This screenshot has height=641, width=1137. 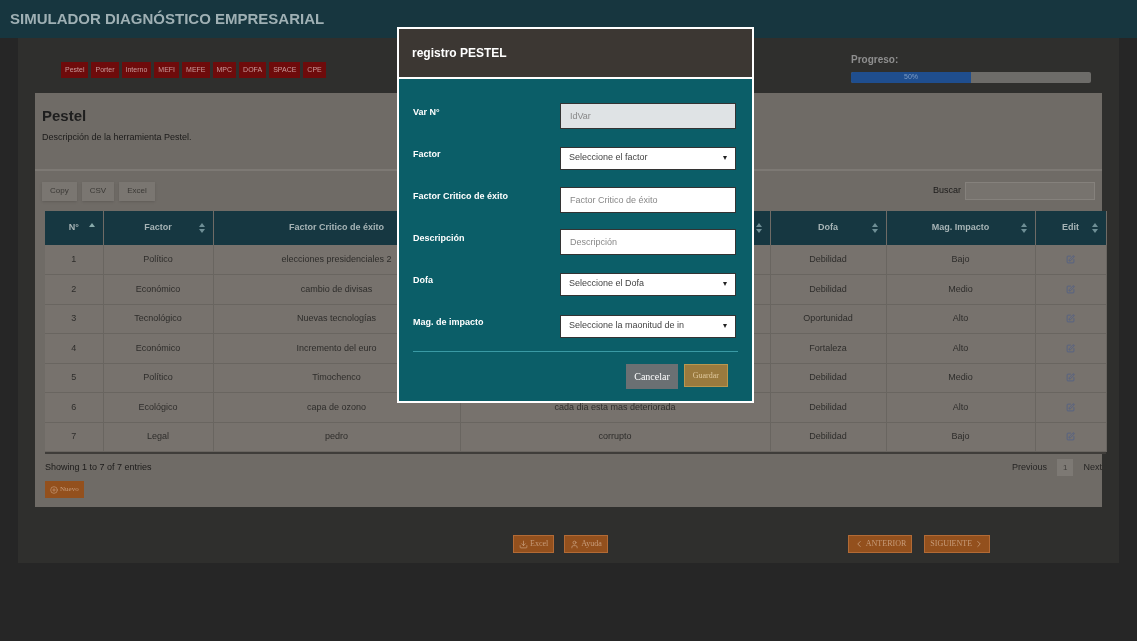 What do you see at coordinates (523, 544) in the screenshot?
I see `download-icon` at bounding box center [523, 544].